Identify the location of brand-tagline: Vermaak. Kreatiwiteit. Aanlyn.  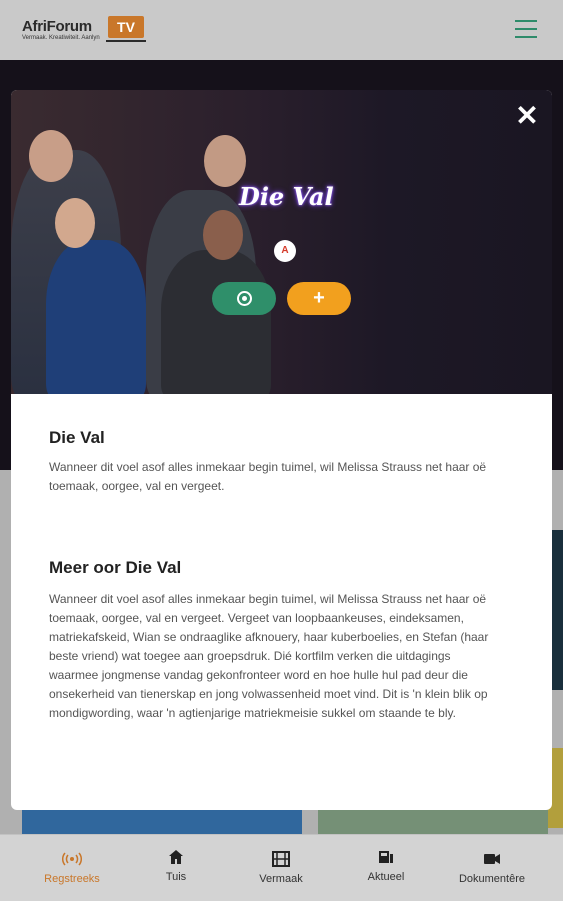
(61, 38).